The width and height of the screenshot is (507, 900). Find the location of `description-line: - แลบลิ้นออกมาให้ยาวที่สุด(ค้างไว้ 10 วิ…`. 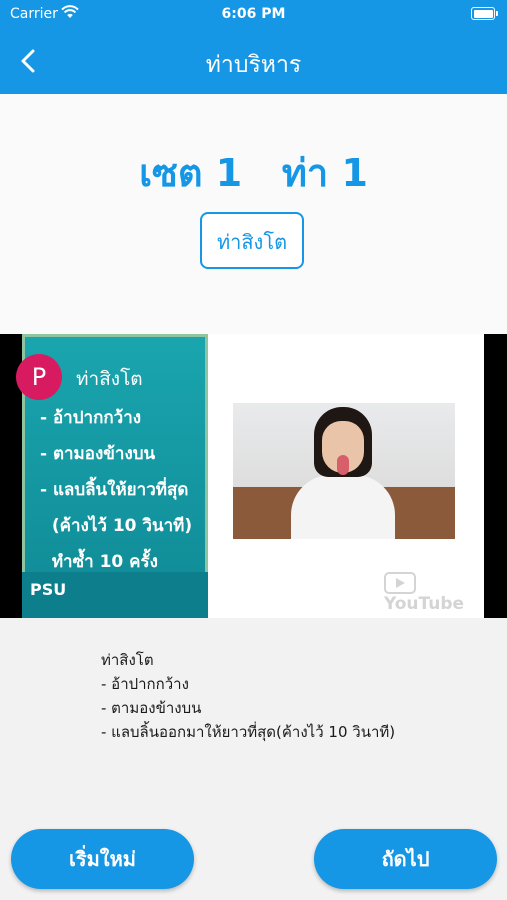

description-line: - แลบลิ้นออกมาให้ยาวที่สุด(ค้างไว้ 10 วิ… is located at coordinates (248, 732).